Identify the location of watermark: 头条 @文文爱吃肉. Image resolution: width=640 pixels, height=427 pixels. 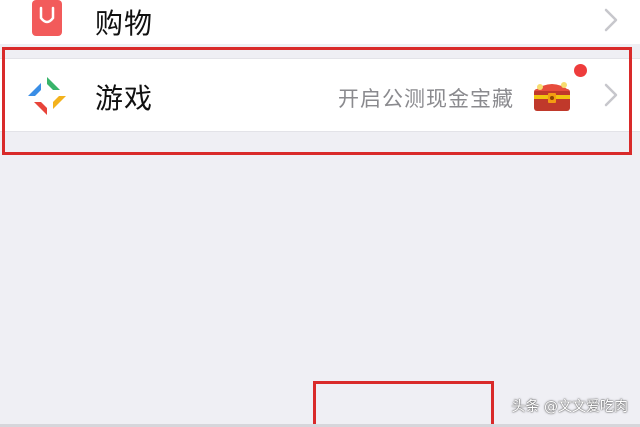
(569, 407).